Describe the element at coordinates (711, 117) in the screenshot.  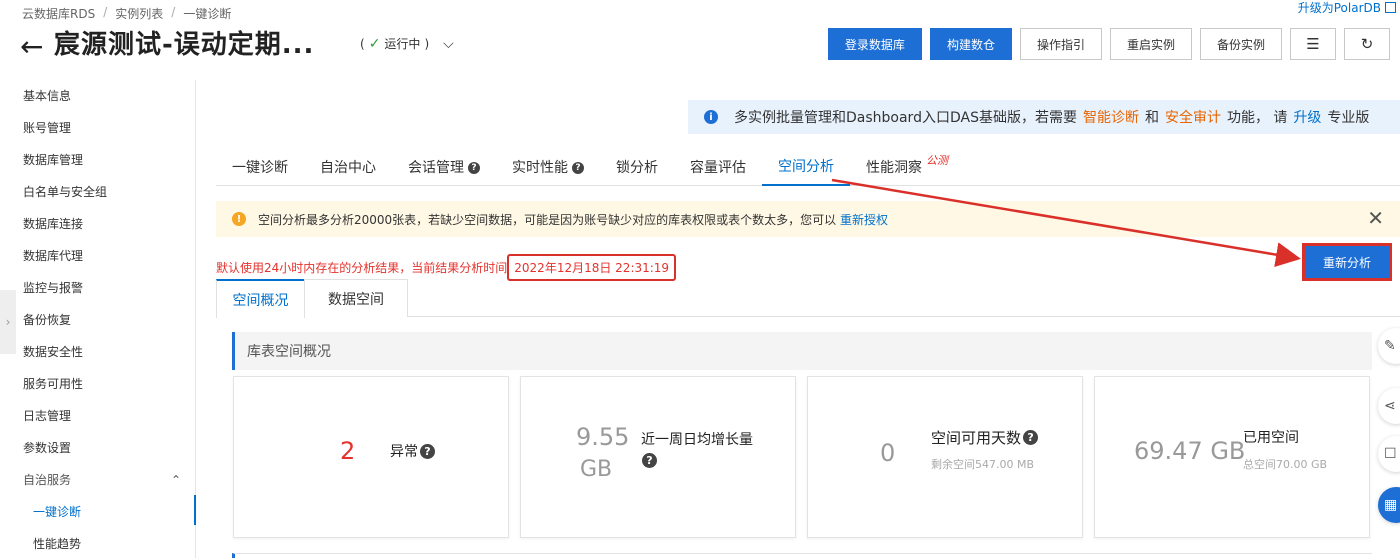
I see `info-icon: i` at that location.